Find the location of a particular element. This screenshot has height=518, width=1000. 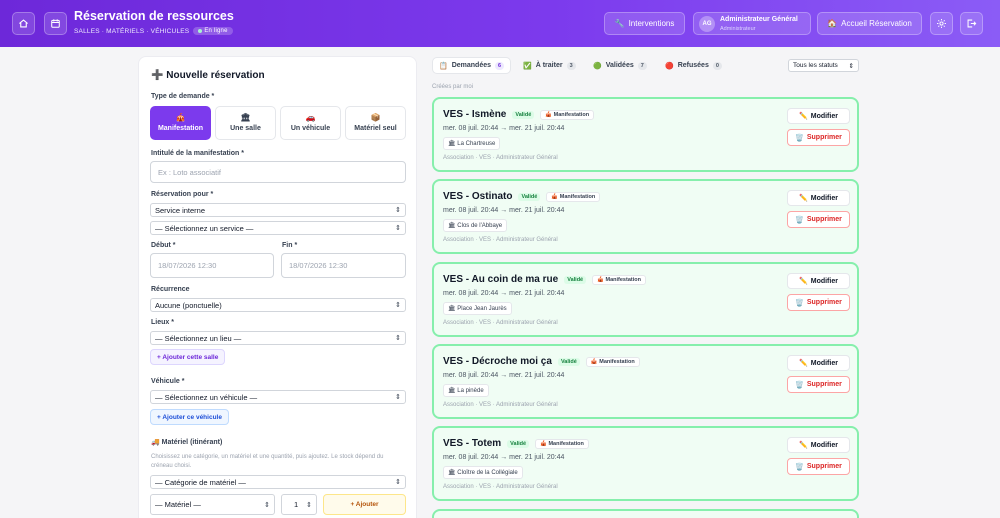

sort-label: Créées par moi is located at coordinates (453, 87).